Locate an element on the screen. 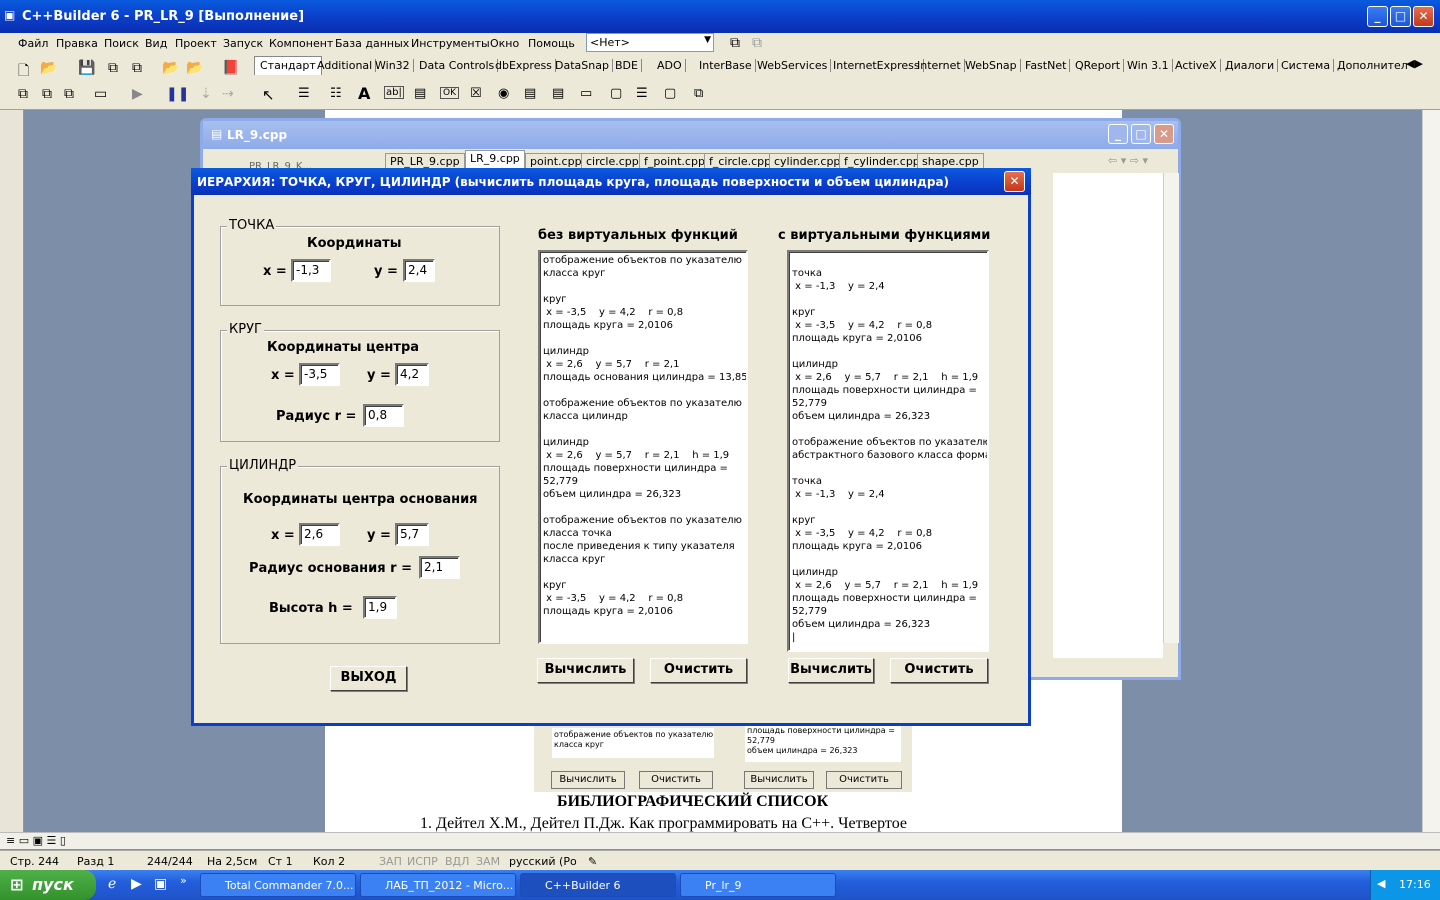  palette-tab: Data Controls is located at coordinates (457, 65).